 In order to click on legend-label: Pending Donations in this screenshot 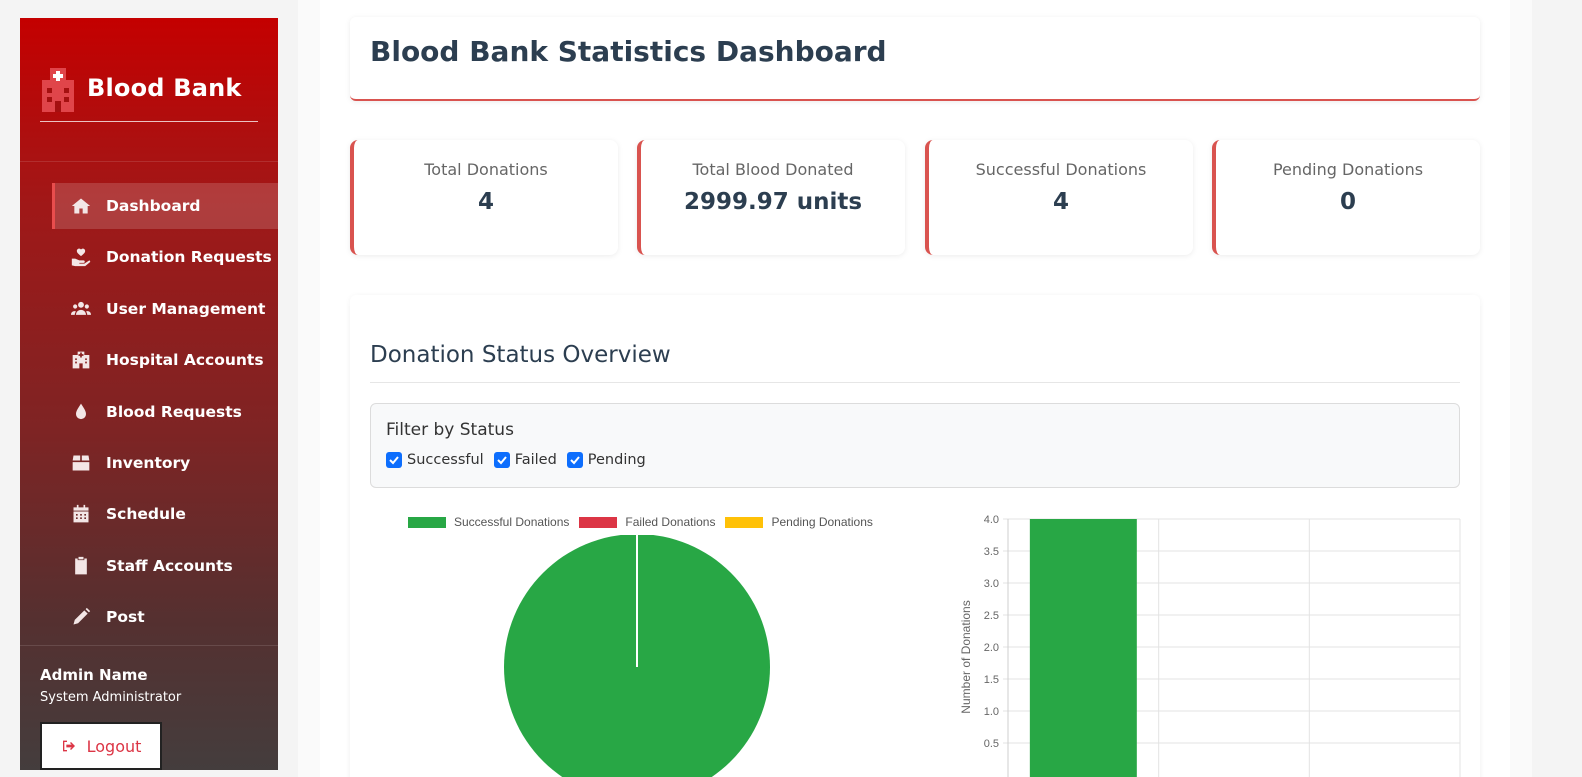, I will do `click(822, 522)`.